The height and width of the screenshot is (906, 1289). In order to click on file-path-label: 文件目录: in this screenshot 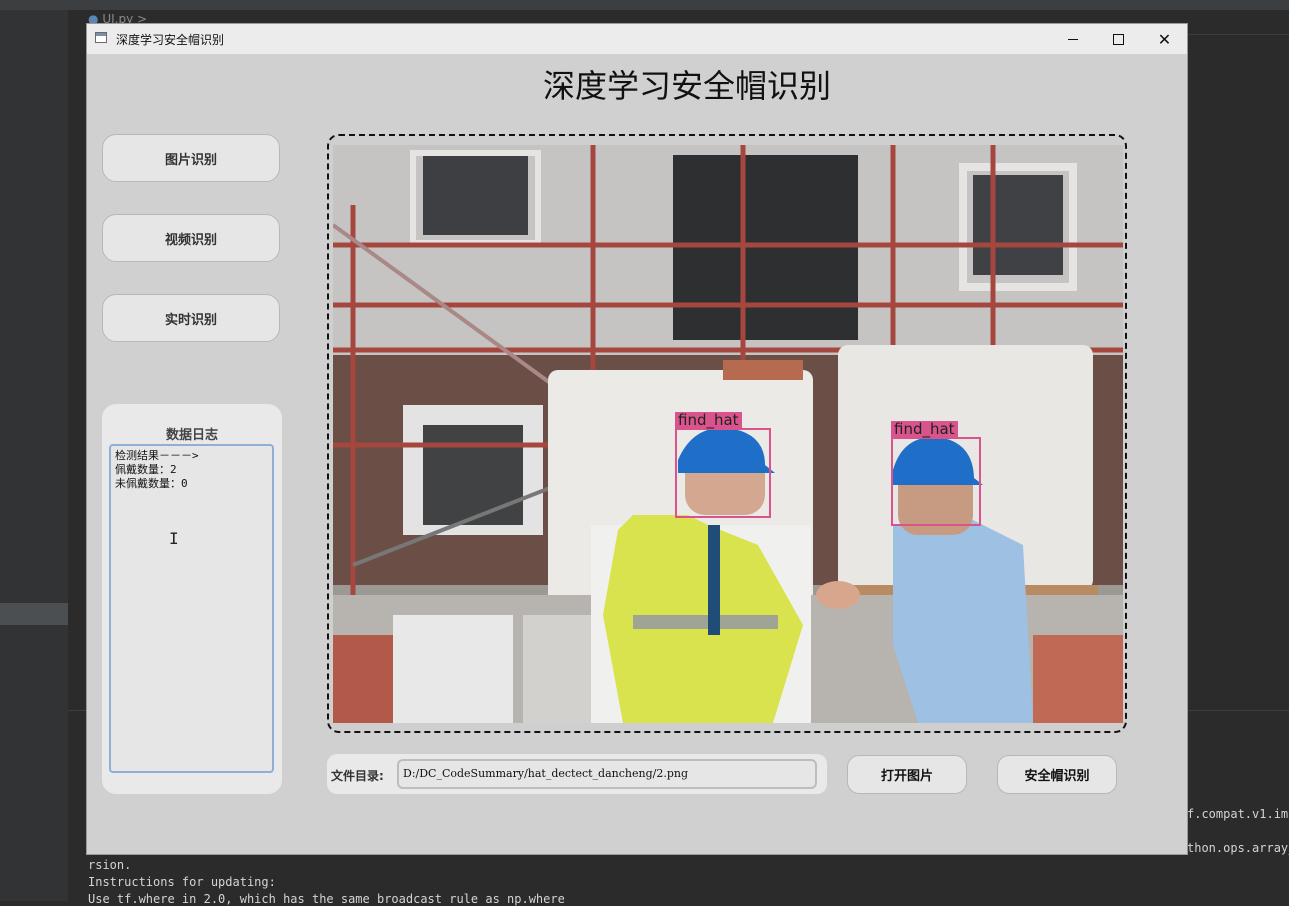, I will do `click(357, 776)`.